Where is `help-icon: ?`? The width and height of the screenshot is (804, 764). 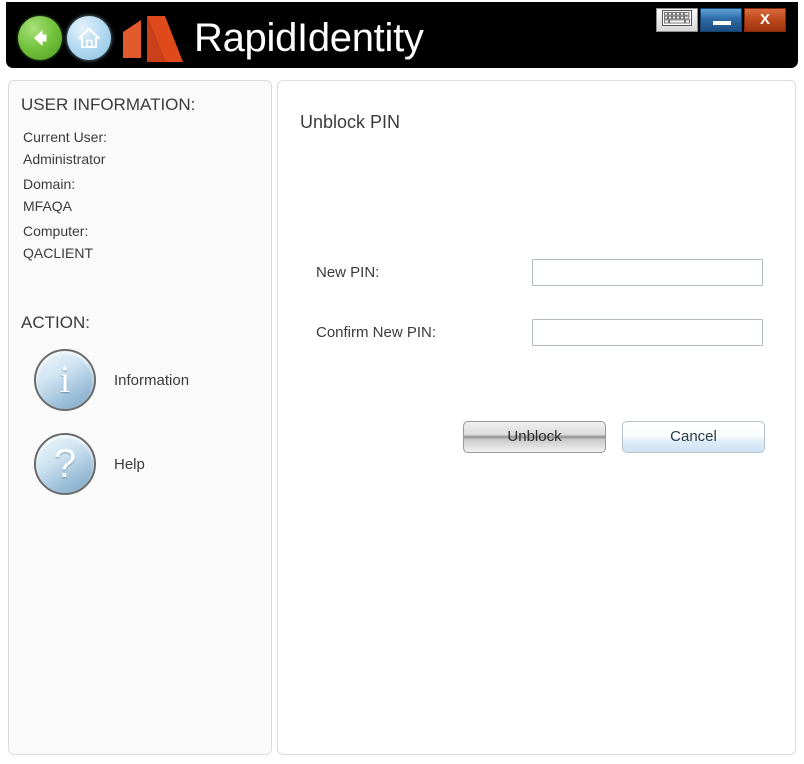
help-icon: ? is located at coordinates (65, 464).